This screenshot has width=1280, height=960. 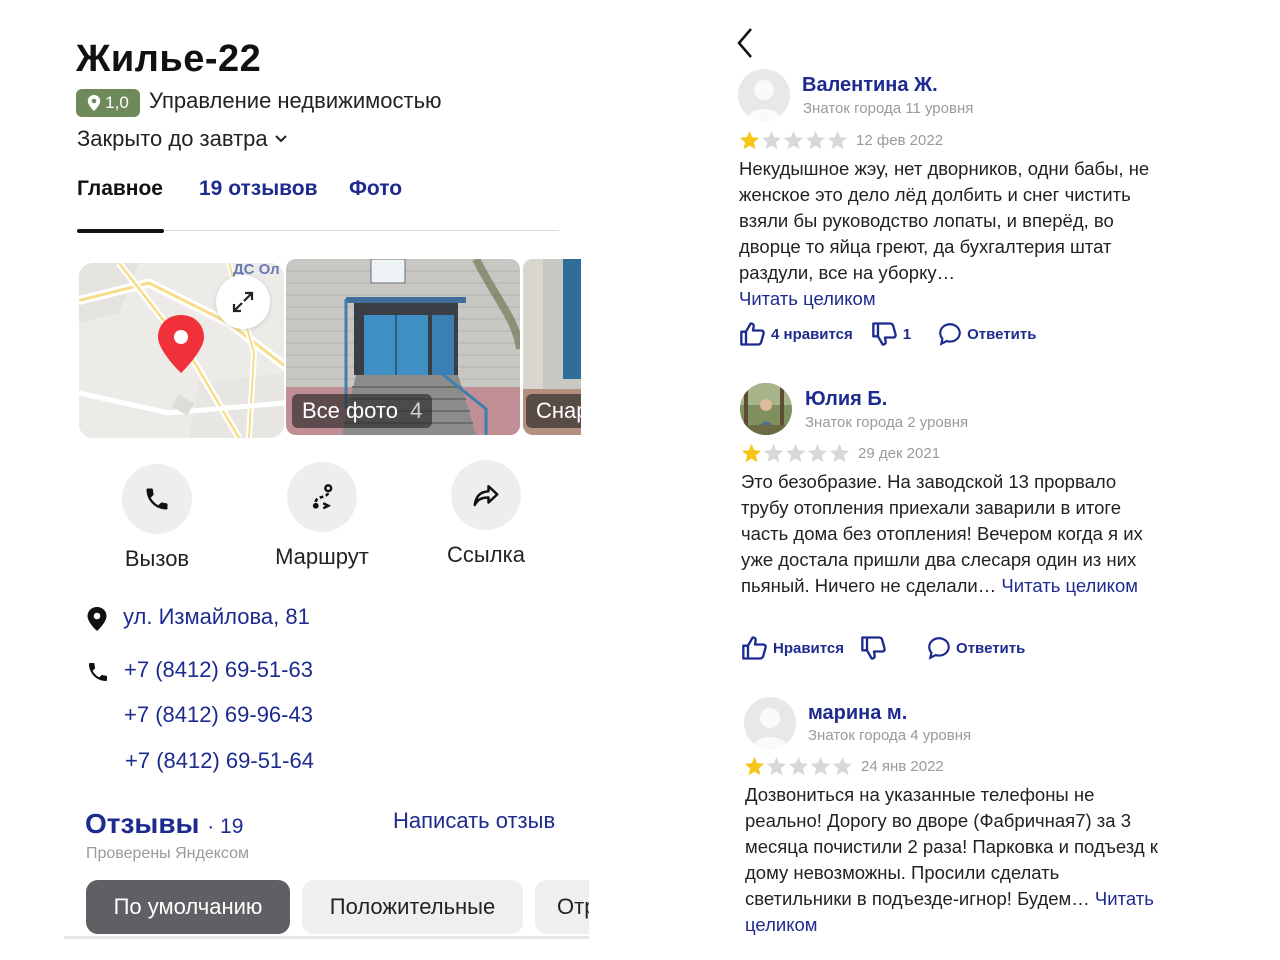 What do you see at coordinates (216, 617) in the screenshot?
I see `address-link: ул. Измайлова, 81` at bounding box center [216, 617].